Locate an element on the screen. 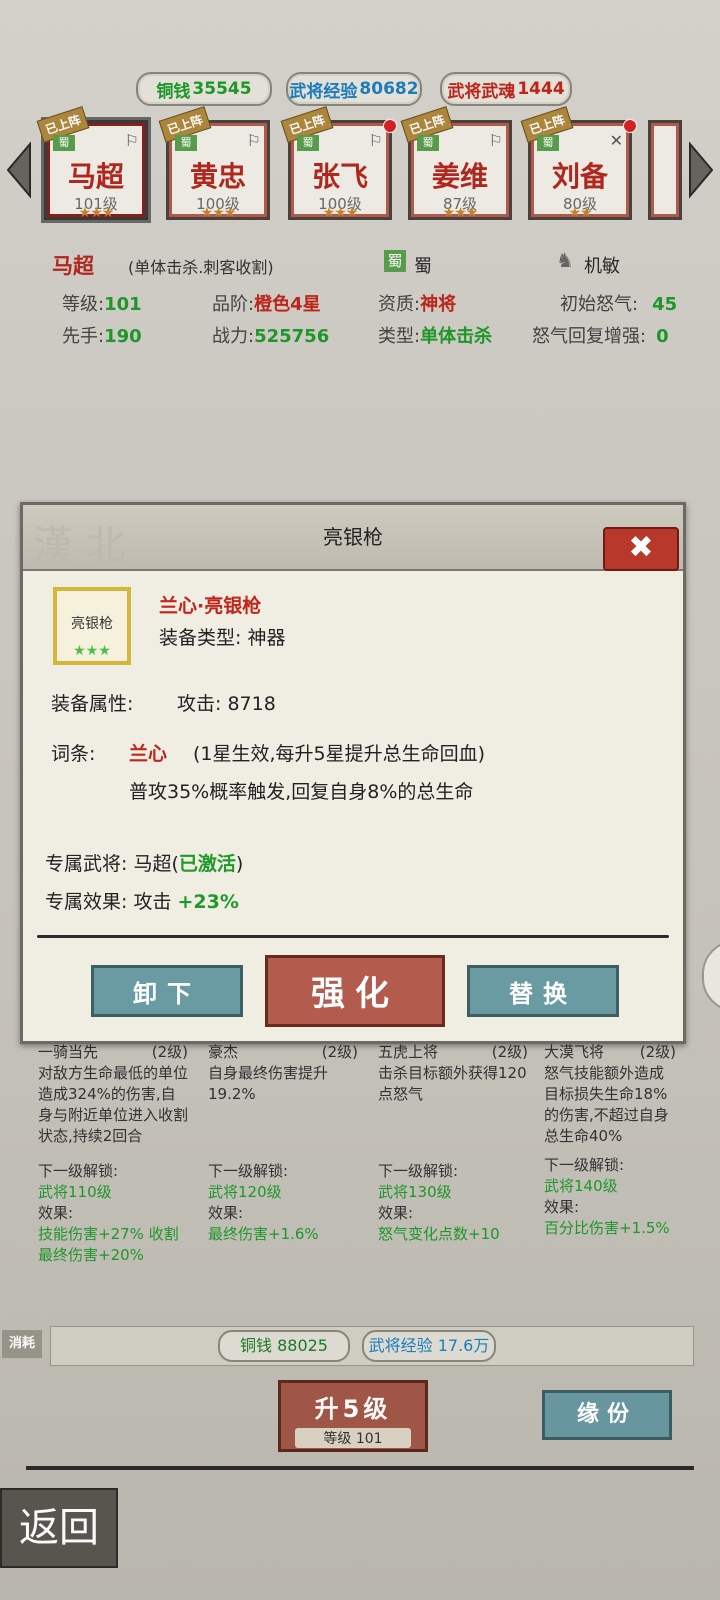  exclusive-effect: 专属效果: 攻击 +23% is located at coordinates (142, 902).